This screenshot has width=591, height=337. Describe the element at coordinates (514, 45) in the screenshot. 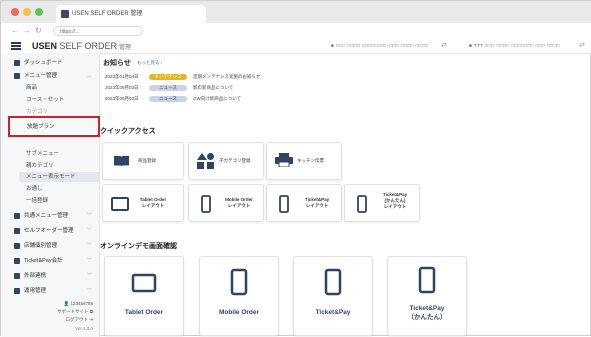

I see `status-ticker-right: ■ TTT □□□ □□□□ □□□□□□□ □□□ □□□□` at that location.